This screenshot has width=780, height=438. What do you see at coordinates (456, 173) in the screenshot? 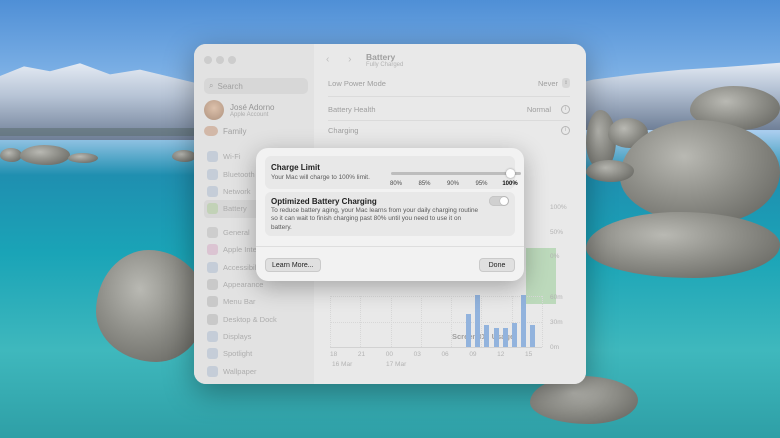
I see `charge-limit-slider` at bounding box center [456, 173].